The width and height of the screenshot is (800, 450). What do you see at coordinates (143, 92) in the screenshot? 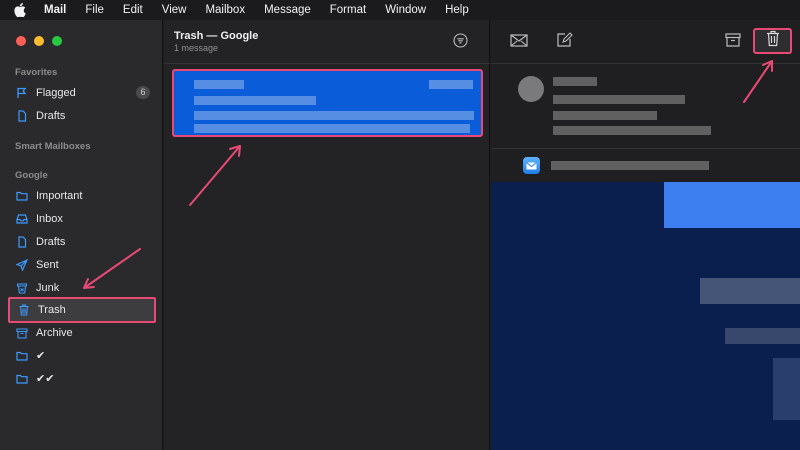
I see `unread-count-badge: 6` at bounding box center [143, 92].